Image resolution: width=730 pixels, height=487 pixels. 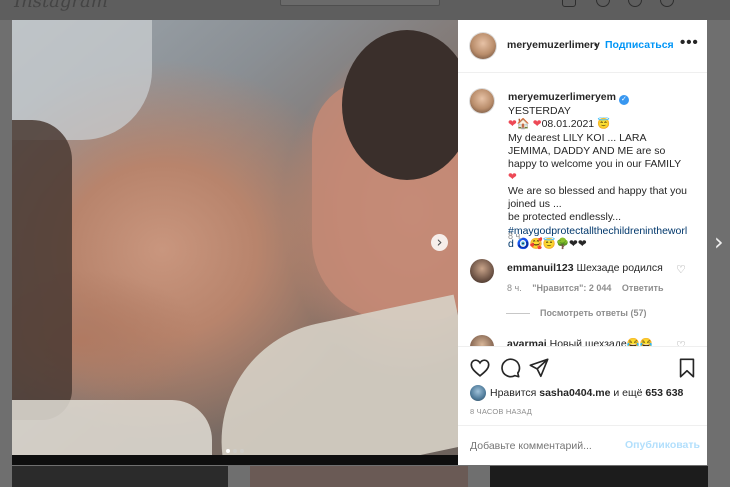 I want to click on add-comment-input, so click(x=540, y=446).